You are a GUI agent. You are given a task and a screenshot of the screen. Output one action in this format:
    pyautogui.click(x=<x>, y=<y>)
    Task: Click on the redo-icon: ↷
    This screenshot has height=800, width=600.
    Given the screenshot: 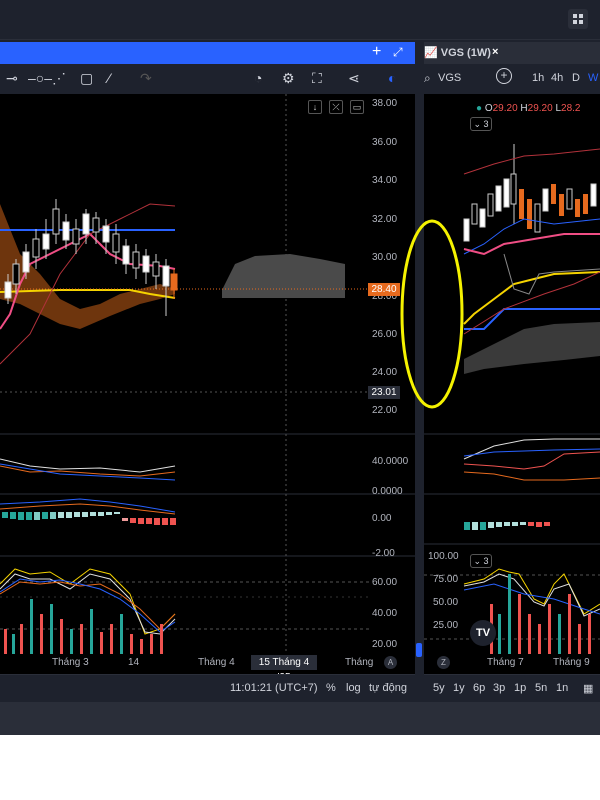 What is the action you would take?
    pyautogui.click(x=146, y=78)
    